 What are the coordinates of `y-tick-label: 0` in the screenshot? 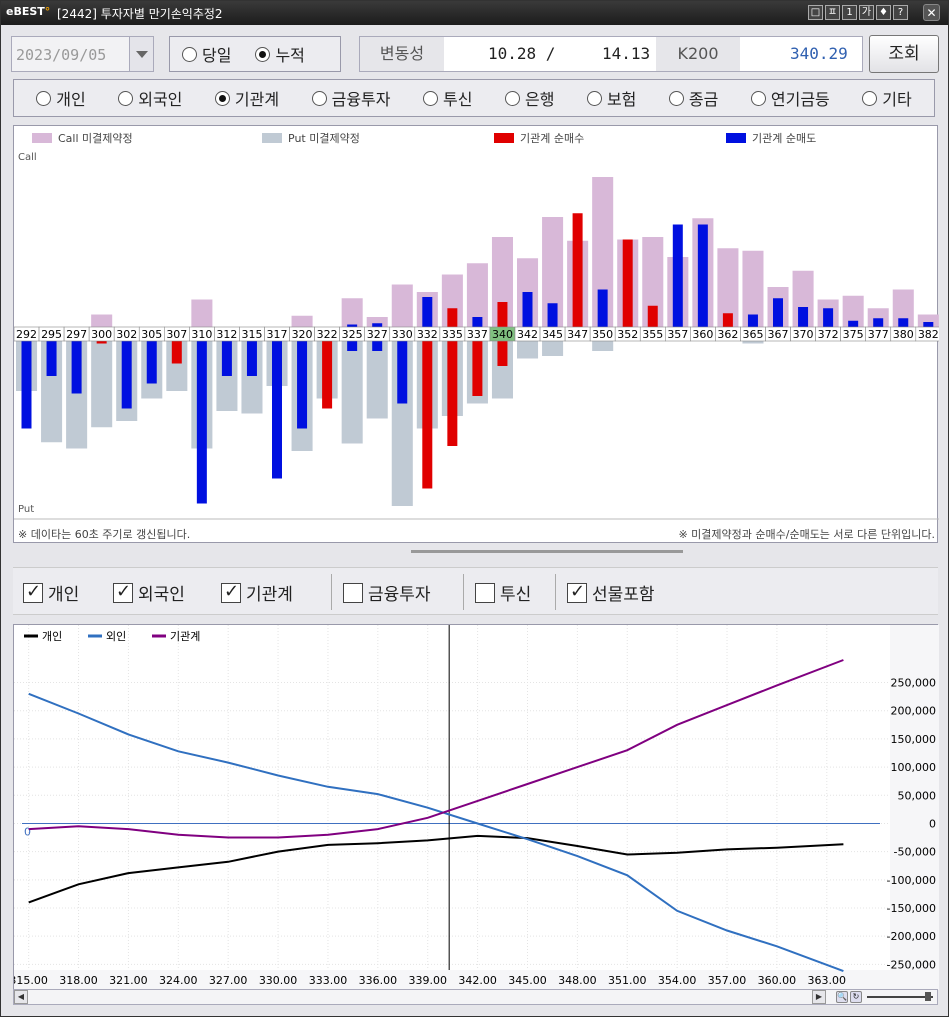 It's located at (932, 823).